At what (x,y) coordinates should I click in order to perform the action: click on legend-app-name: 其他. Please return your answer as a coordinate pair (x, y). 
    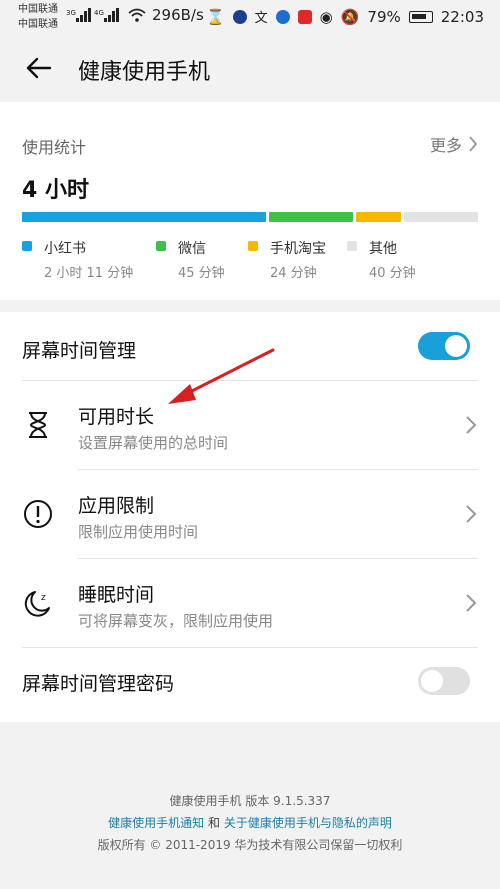
    Looking at the image, I should click on (383, 249).